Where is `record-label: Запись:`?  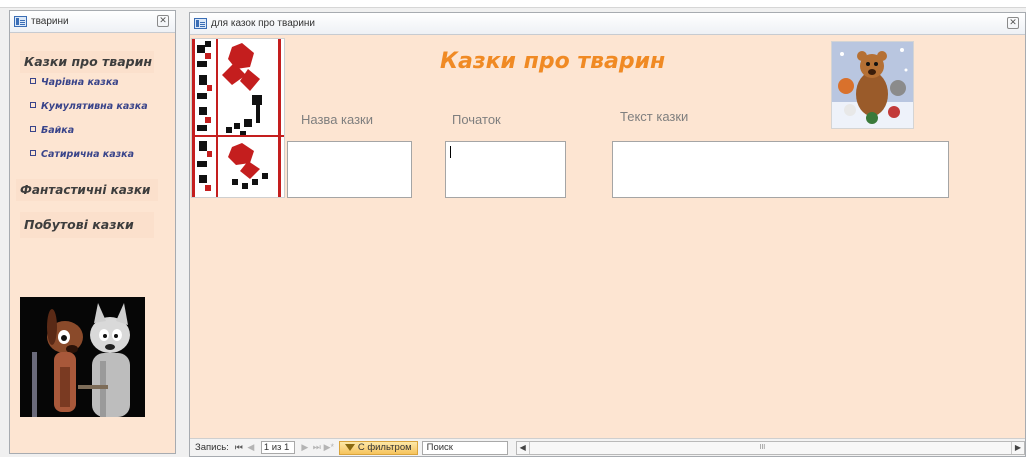 record-label: Запись: is located at coordinates (212, 447).